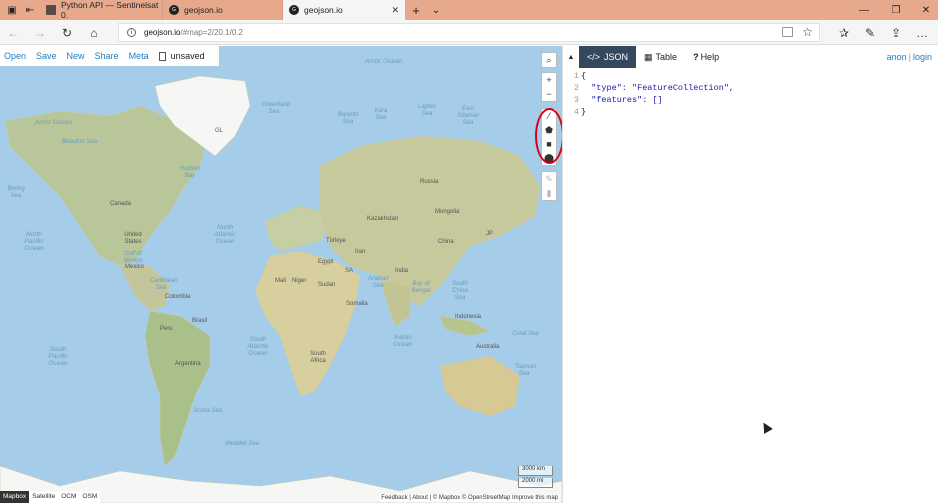 Image resolution: width=938 pixels, height=503 pixels. What do you see at coordinates (162, 56) in the screenshot?
I see `file-icon` at bounding box center [162, 56].